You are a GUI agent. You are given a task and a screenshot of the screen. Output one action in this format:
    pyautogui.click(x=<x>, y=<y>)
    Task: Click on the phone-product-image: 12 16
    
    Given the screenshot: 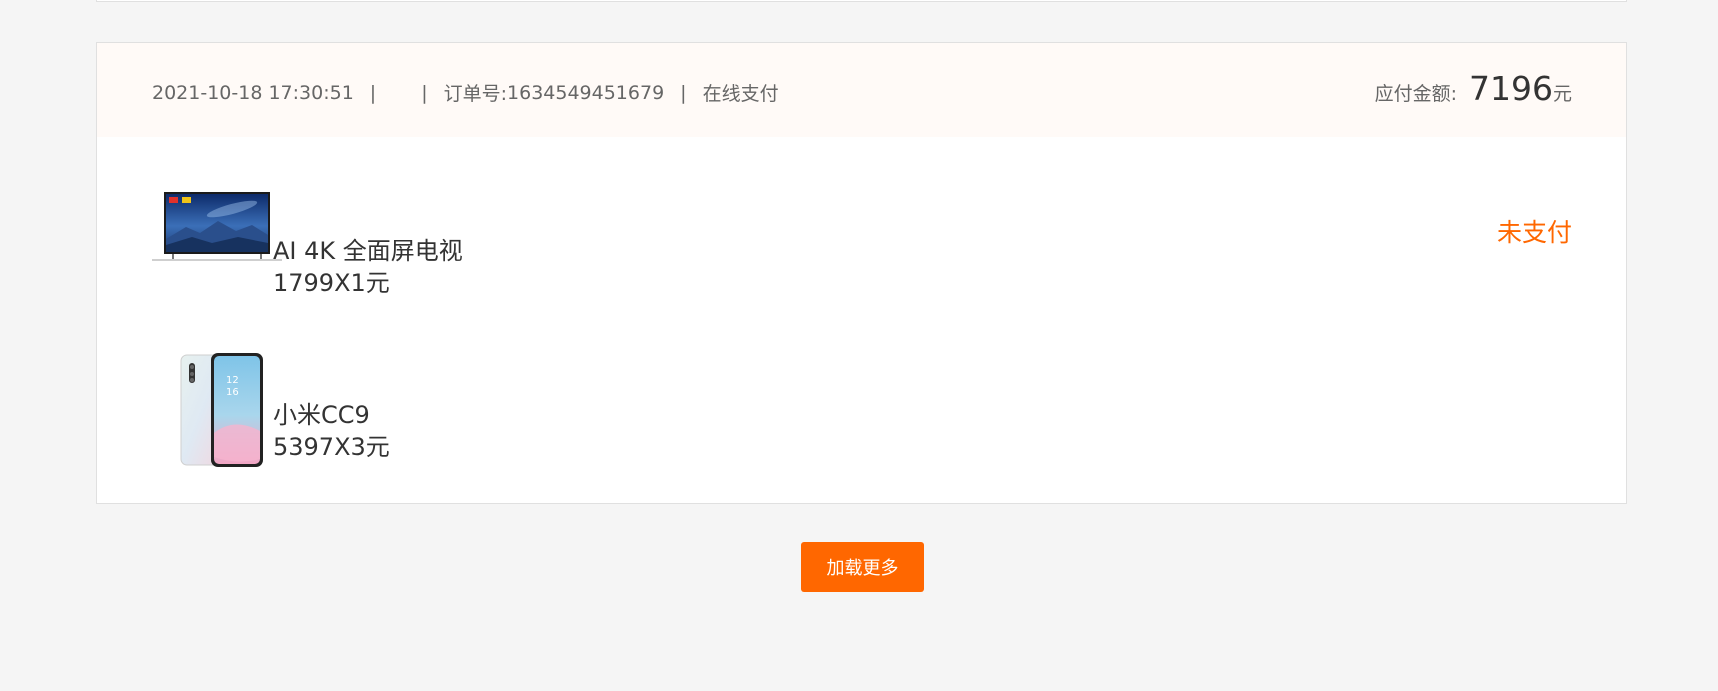 What is the action you would take?
    pyautogui.click(x=222, y=410)
    